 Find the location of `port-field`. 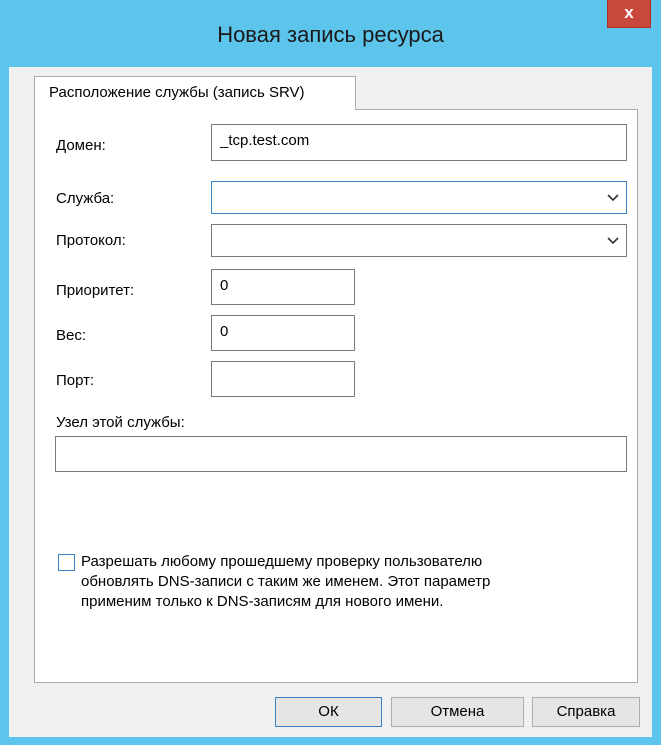

port-field is located at coordinates (283, 379).